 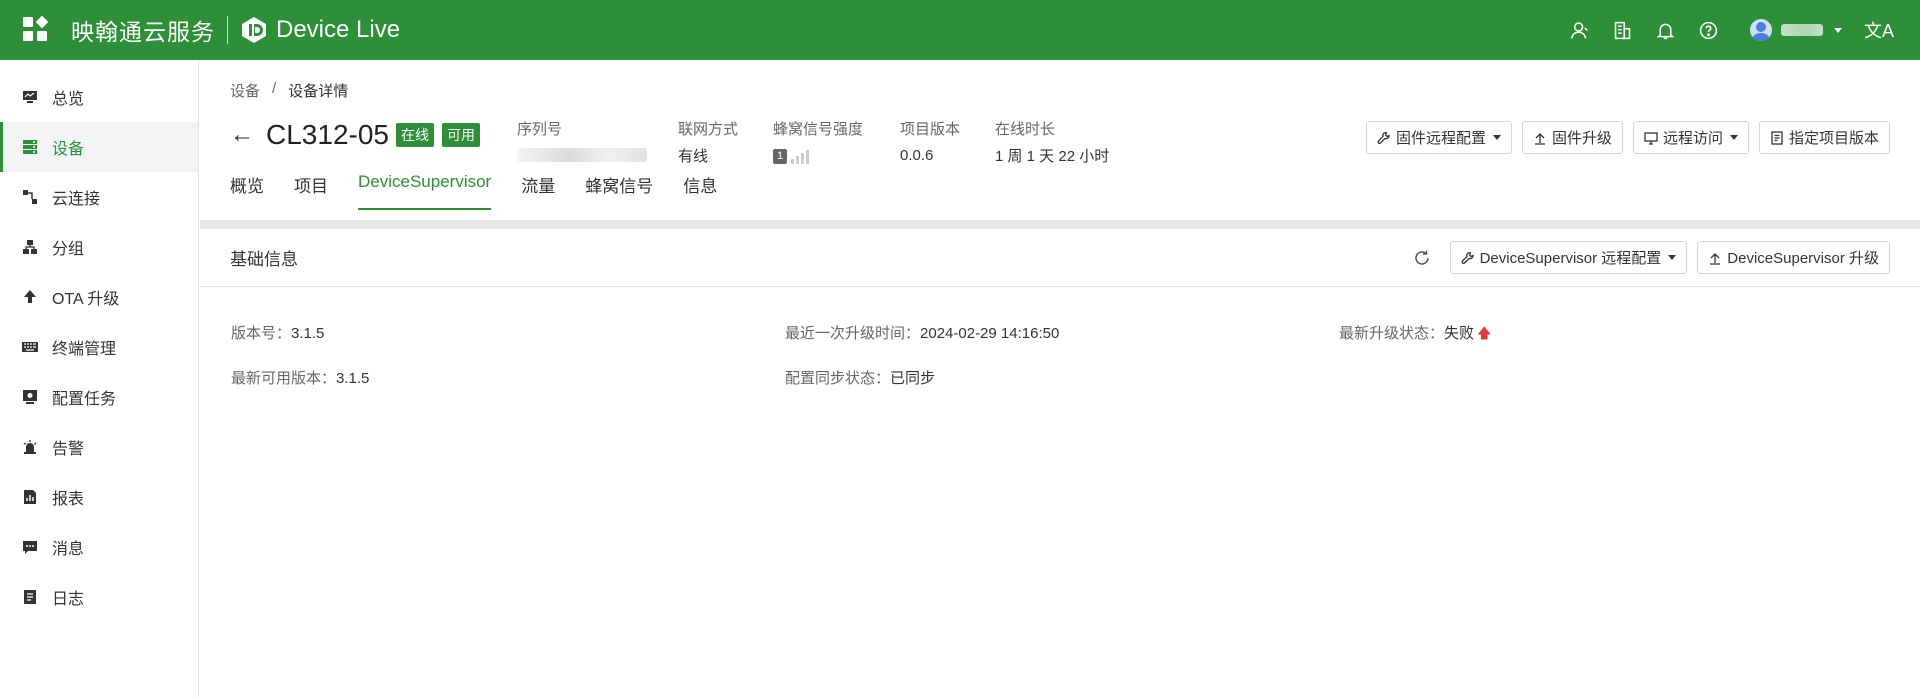 I want to click on devicesupervisor-remote-config-button: DeviceSupervisor 远程配置, so click(x=1568, y=257).